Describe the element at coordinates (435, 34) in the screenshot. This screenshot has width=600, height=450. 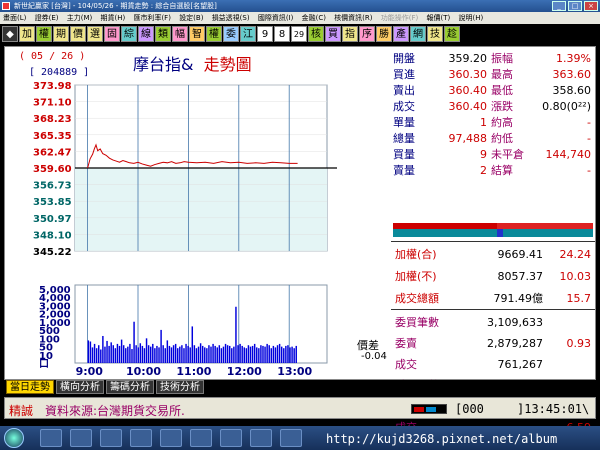
I see `toolbar-button-25: 技` at that location.